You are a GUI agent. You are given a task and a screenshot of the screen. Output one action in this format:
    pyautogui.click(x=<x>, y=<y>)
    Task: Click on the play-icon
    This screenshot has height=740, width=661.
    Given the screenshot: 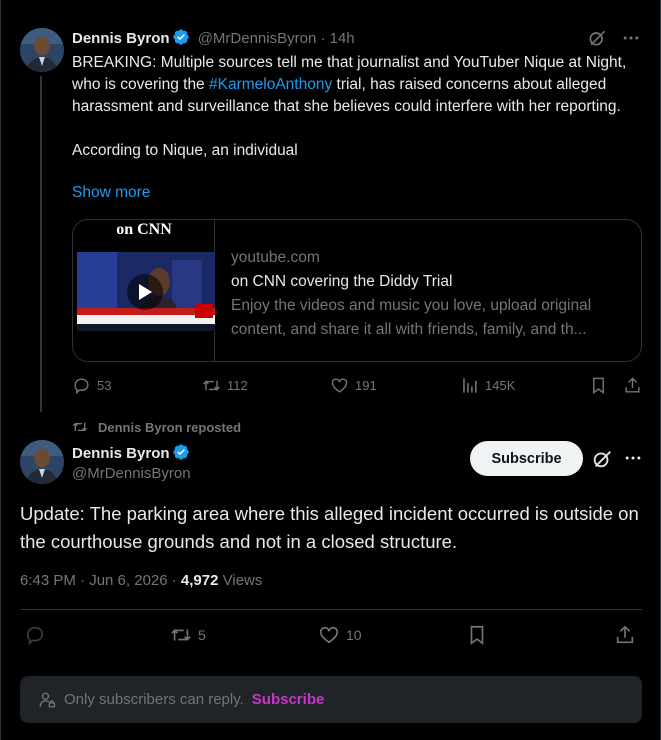 What is the action you would take?
    pyautogui.click(x=145, y=292)
    